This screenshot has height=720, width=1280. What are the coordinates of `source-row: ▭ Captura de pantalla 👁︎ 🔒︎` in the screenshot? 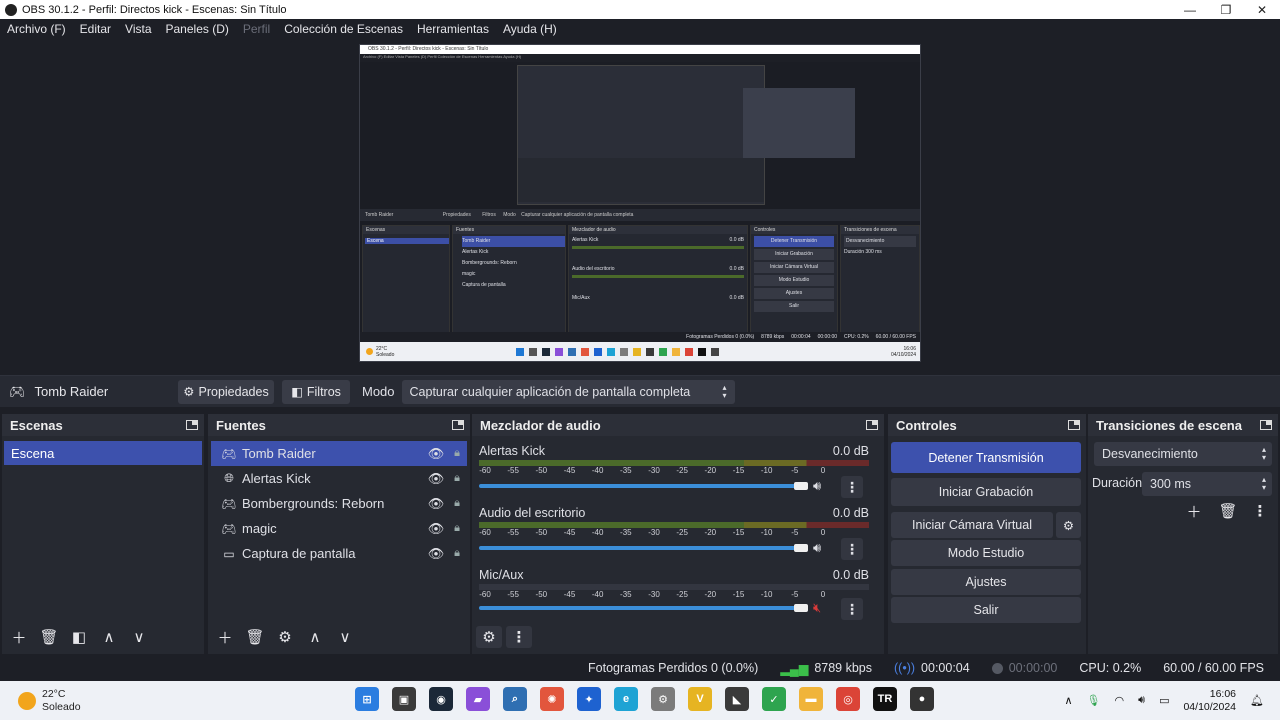 It's located at (339, 553).